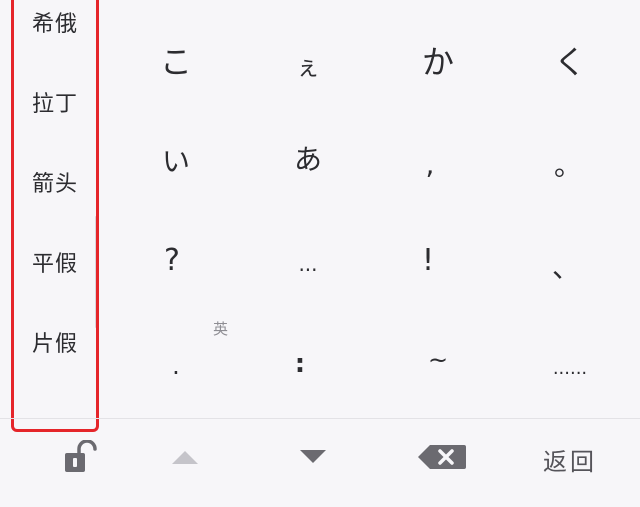 The width and height of the screenshot is (640, 507). What do you see at coordinates (55, 262) in the screenshot?
I see `category-item-hiragana: 平假` at bounding box center [55, 262].